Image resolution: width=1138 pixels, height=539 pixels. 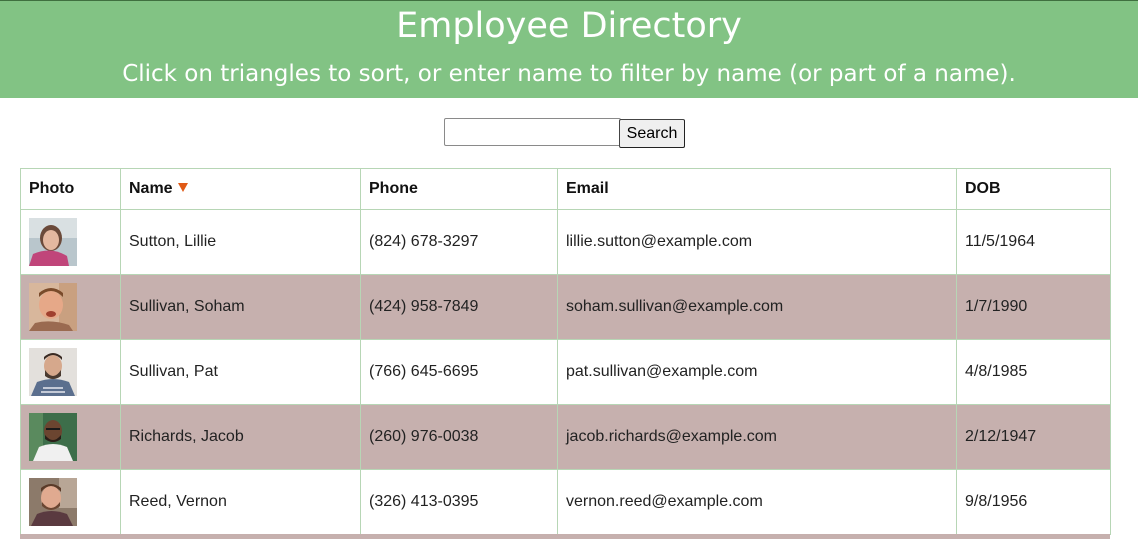 What do you see at coordinates (1033, 242) in the screenshot?
I see `dob-cell: 11/5/1964` at bounding box center [1033, 242].